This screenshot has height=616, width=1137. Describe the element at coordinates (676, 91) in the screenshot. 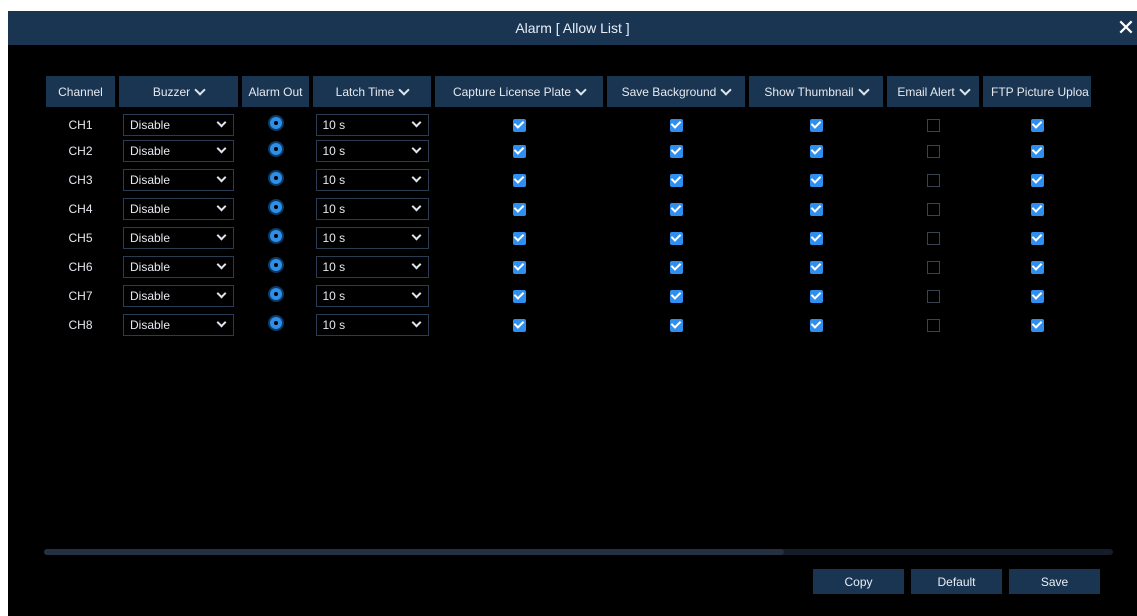

I see `column-header-save-background: Save Background` at that location.